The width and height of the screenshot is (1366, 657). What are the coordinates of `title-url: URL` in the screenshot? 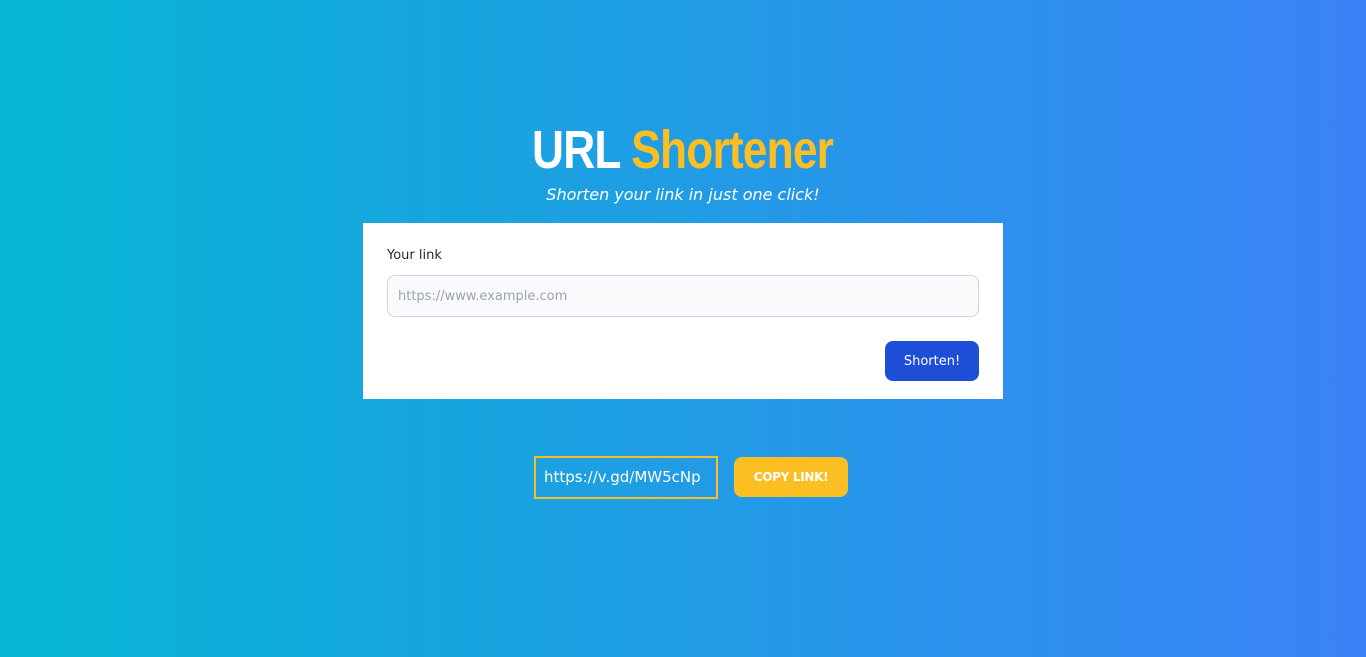 It's located at (576, 150).